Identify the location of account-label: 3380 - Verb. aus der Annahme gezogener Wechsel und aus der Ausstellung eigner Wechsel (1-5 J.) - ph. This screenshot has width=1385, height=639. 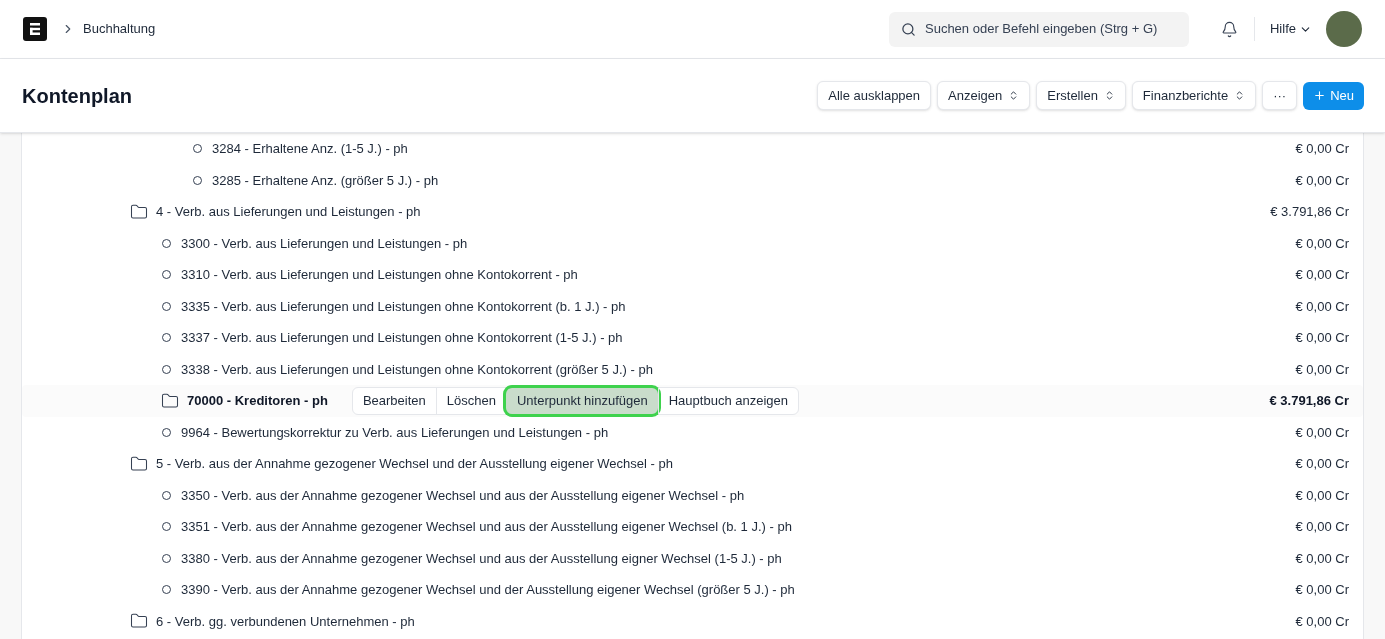
(481, 558).